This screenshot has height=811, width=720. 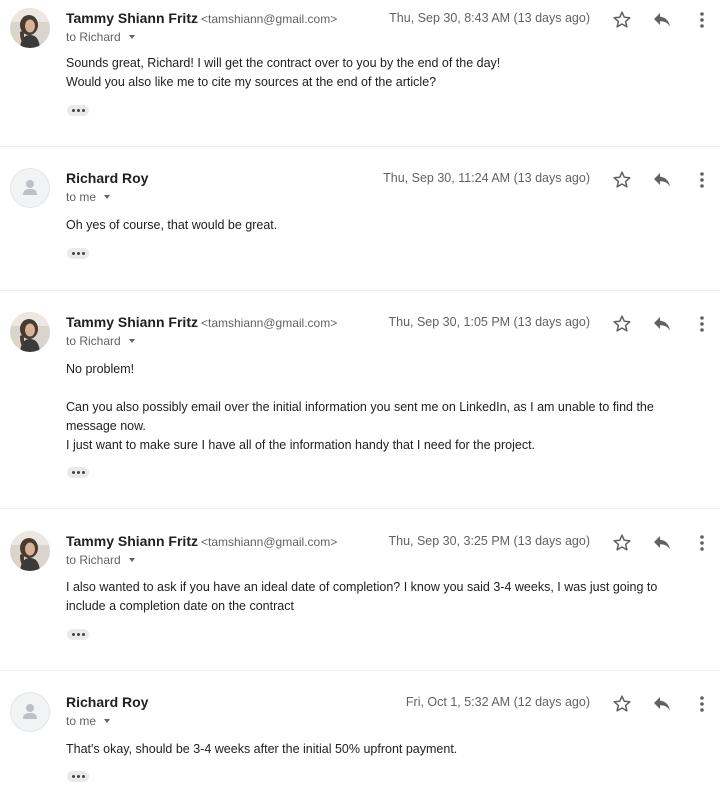 I want to click on body-paragraph: No problem!, so click(x=100, y=369).